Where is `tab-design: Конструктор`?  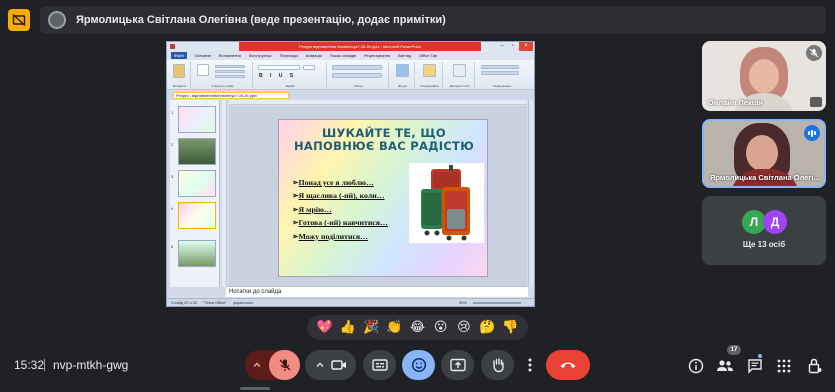
tab-design: Конструктор is located at coordinates (260, 55).